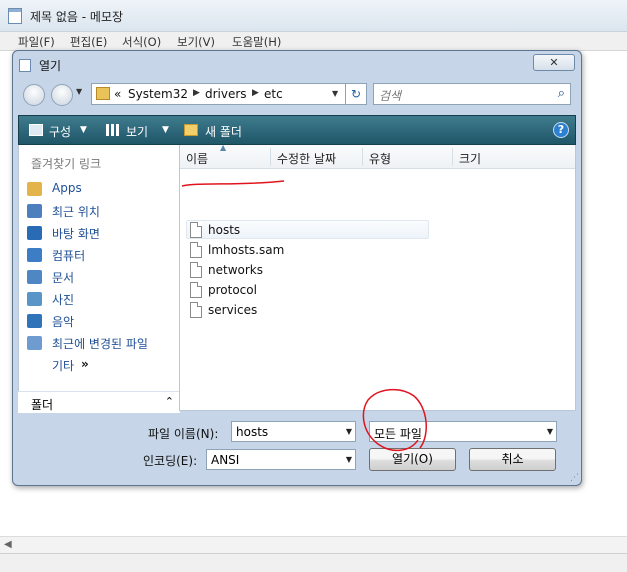 The image size is (627, 572). Describe the element at coordinates (34, 277) in the screenshot. I see `documents-icon` at that location.